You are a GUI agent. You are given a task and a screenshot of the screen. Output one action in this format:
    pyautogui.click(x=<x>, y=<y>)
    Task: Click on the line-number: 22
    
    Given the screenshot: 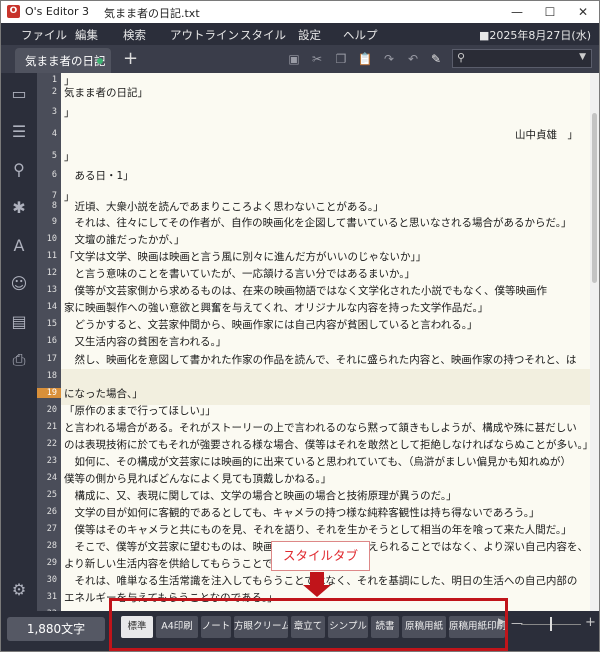 What is the action you would take?
    pyautogui.click(x=51, y=444)
    